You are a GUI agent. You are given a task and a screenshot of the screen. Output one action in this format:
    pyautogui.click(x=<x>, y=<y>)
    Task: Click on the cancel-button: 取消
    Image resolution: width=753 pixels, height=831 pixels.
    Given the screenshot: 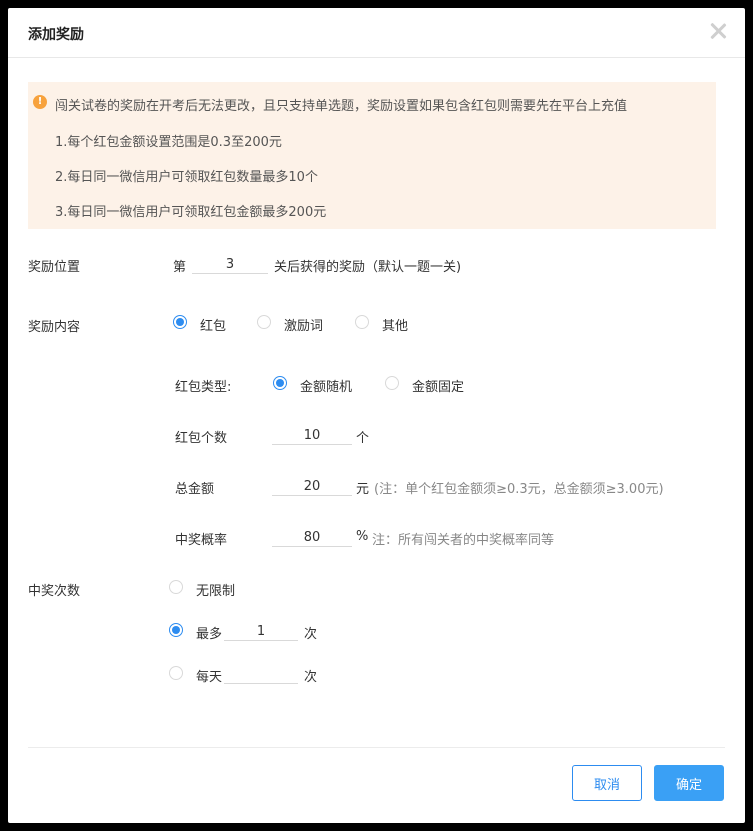 What is the action you would take?
    pyautogui.click(x=607, y=783)
    